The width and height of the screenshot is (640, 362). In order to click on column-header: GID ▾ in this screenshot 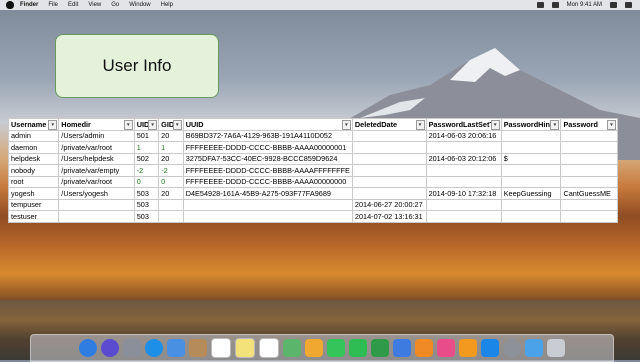, I will do `click(171, 124)`.